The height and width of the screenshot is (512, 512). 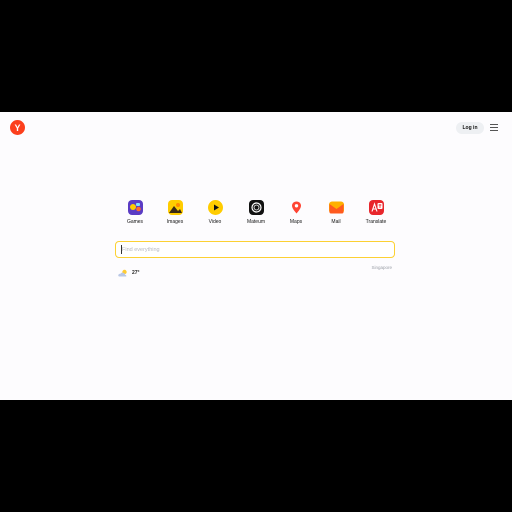 I want to click on games-icon, so click(x=135, y=207).